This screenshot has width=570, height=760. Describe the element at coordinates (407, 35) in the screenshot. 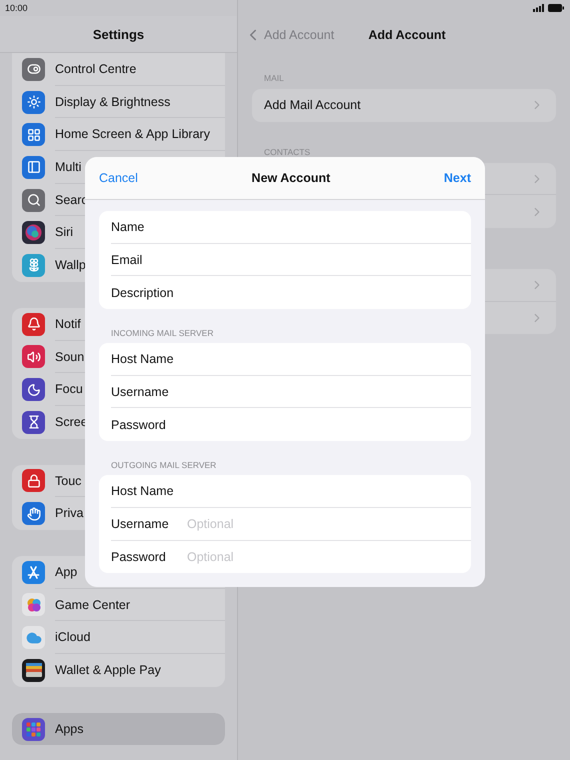

I see `page-title: Add Account` at that location.